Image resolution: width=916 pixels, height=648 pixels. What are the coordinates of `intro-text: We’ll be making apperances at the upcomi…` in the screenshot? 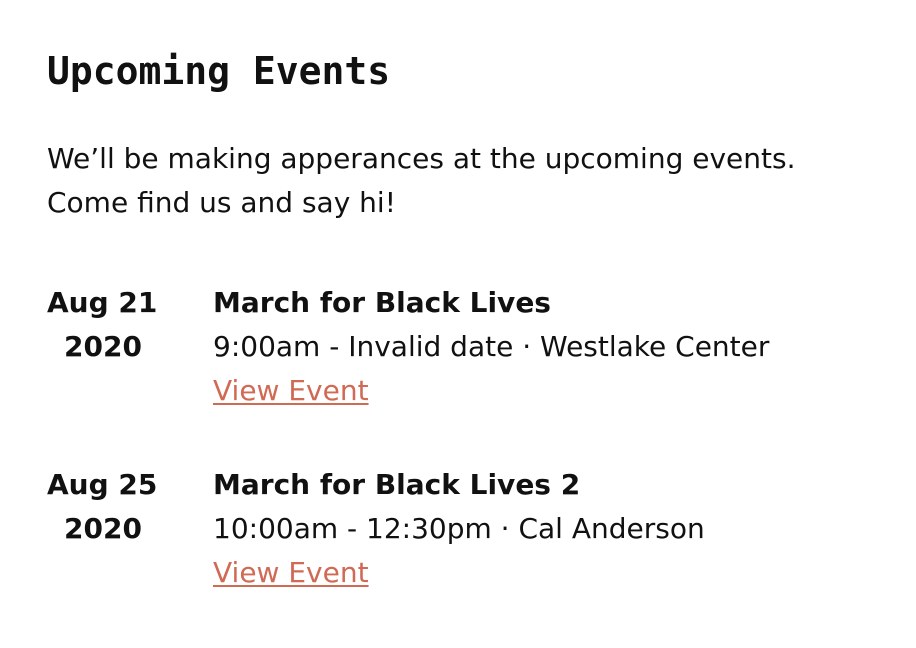 It's located at (421, 180).